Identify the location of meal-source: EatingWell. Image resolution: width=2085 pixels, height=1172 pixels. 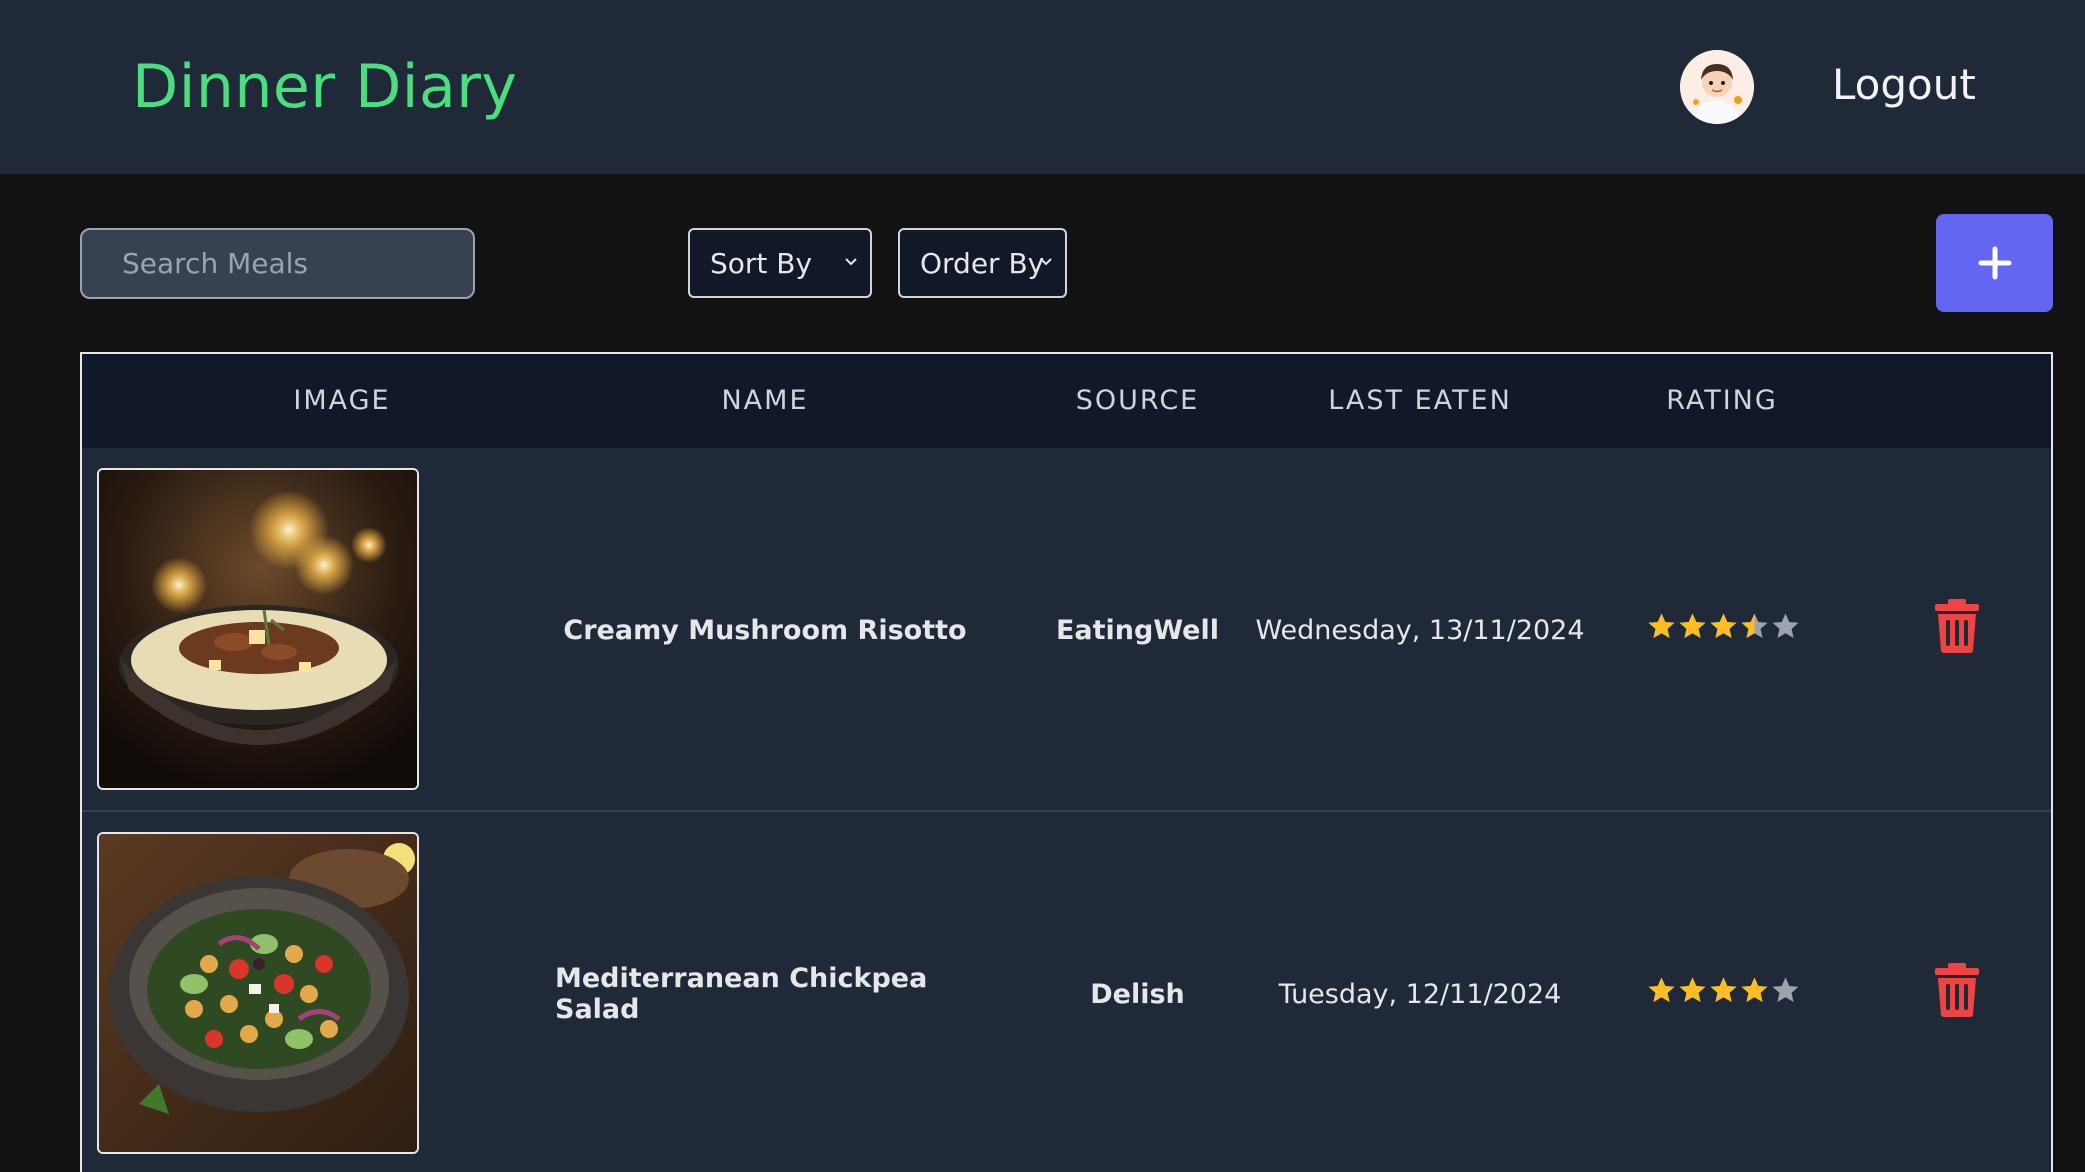
(1137, 630).